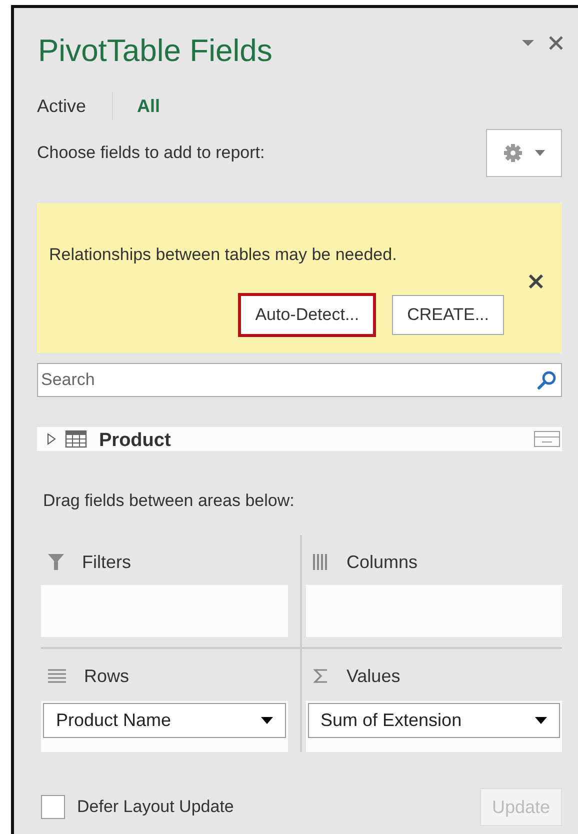 Image resolution: width=578 pixels, height=834 pixels. What do you see at coordinates (513, 153) in the screenshot?
I see `settings-icon` at bounding box center [513, 153].